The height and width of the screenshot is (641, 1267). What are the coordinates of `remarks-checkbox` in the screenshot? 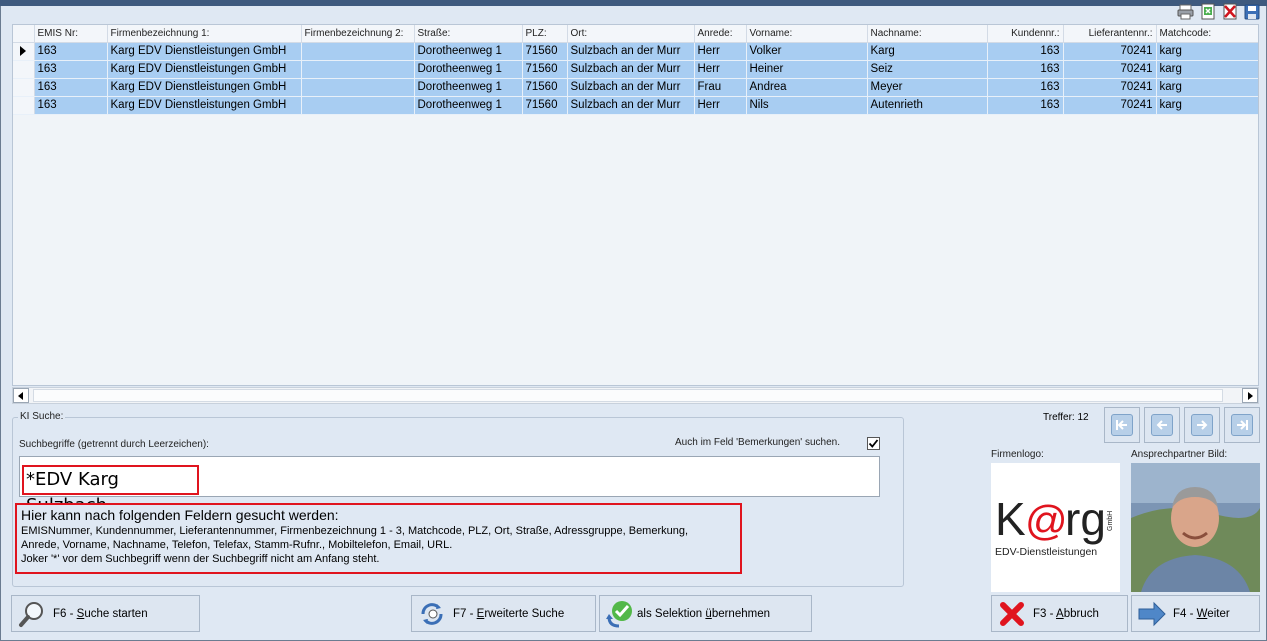 It's located at (873, 443).